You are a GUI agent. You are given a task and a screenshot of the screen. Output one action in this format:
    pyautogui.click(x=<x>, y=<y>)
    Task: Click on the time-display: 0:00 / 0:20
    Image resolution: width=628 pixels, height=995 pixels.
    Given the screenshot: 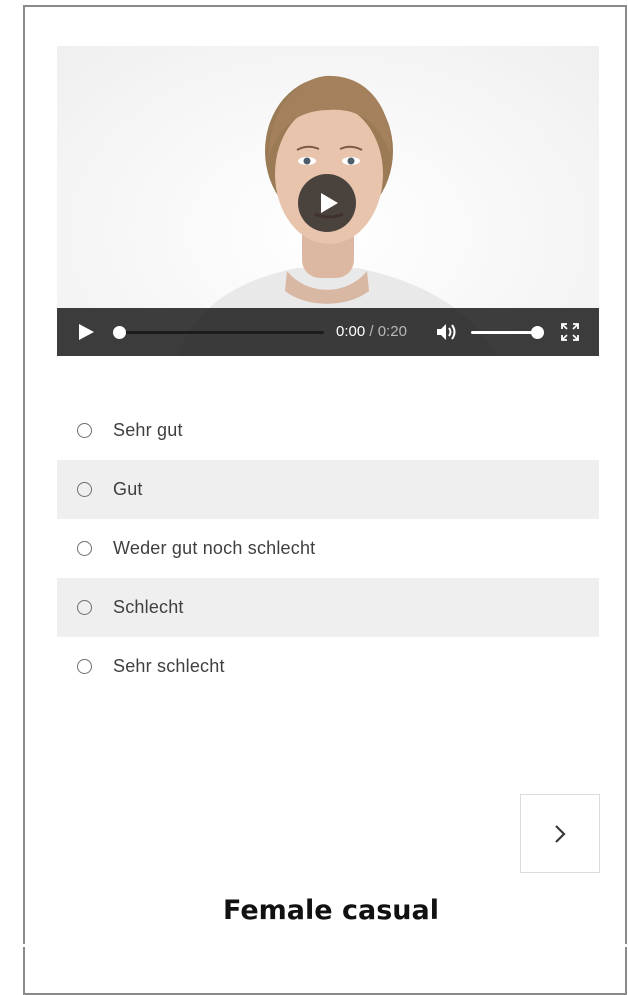 What is the action you would take?
    pyautogui.click(x=371, y=331)
    